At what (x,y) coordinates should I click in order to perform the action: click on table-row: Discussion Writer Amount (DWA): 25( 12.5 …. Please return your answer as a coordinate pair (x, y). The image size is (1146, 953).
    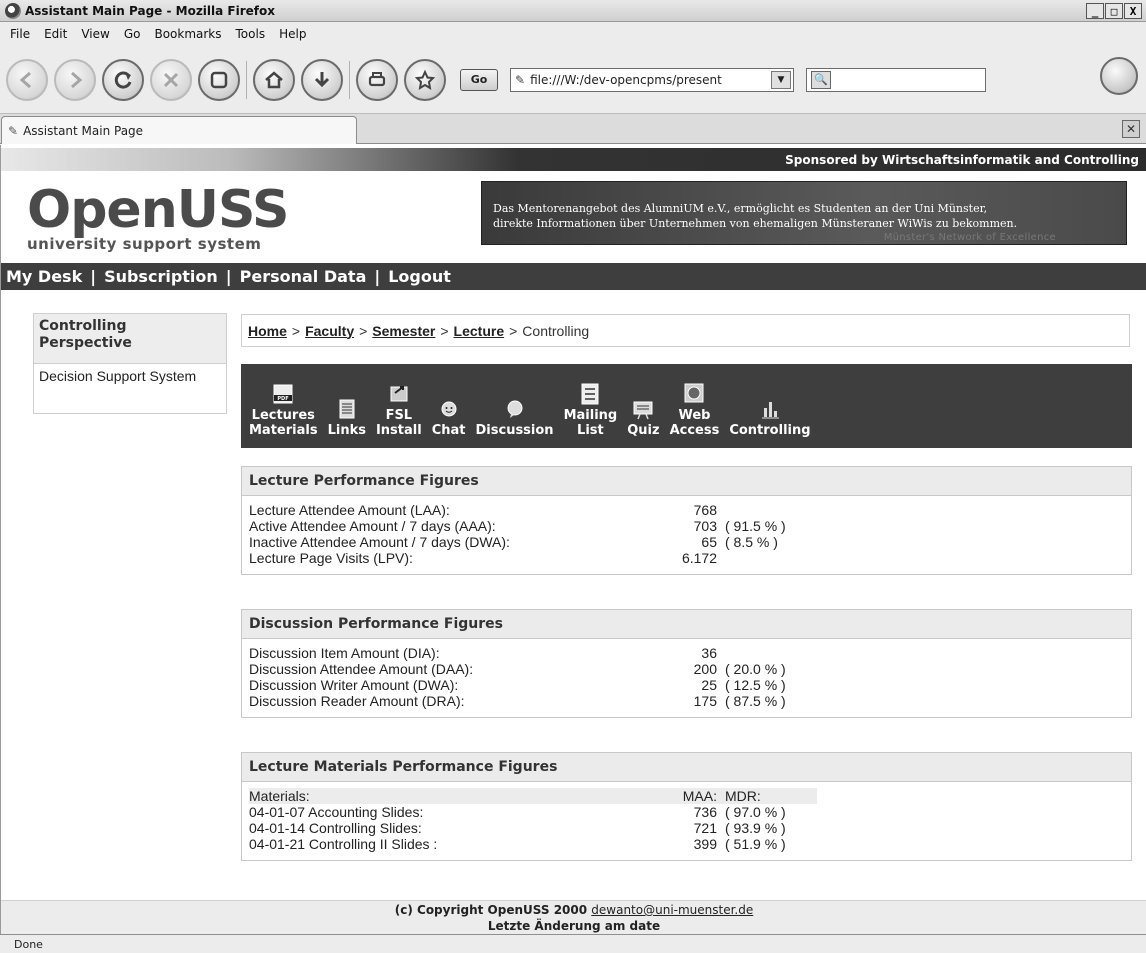
    Looking at the image, I should click on (517, 685).